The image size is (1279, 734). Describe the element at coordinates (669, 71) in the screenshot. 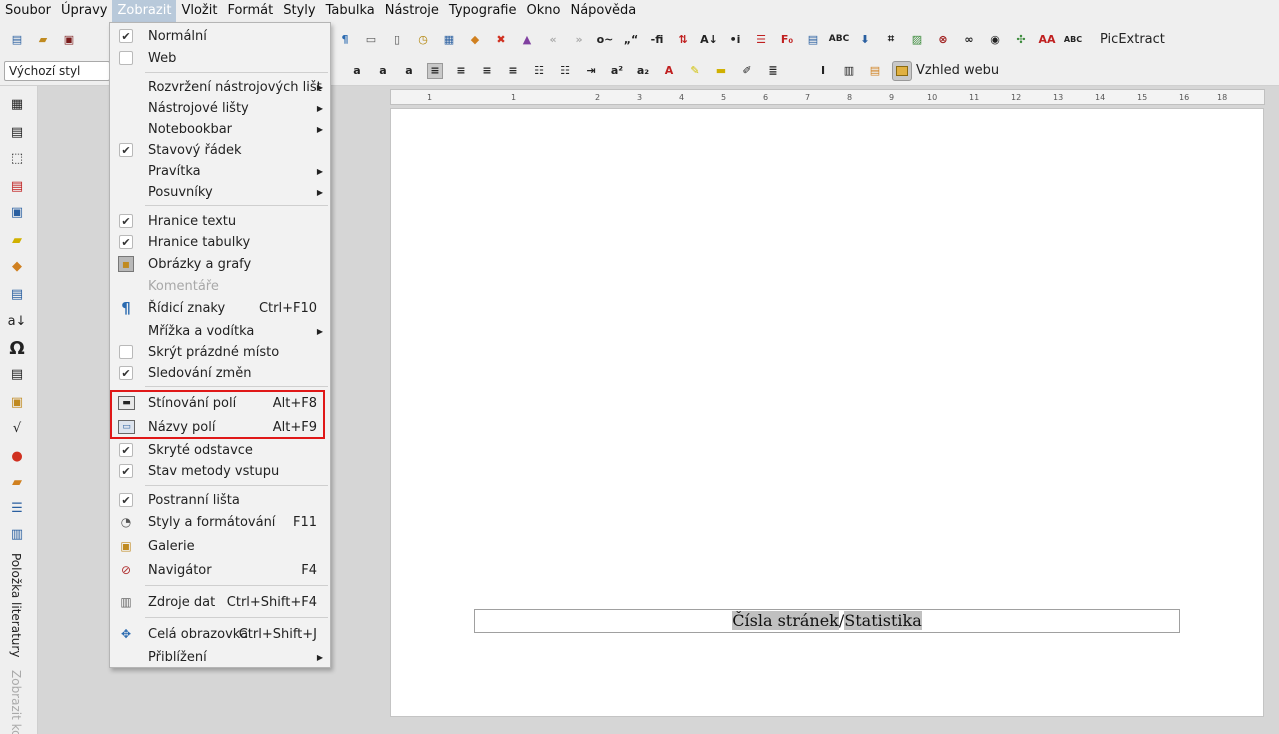

I see `font-color-icon: A` at that location.